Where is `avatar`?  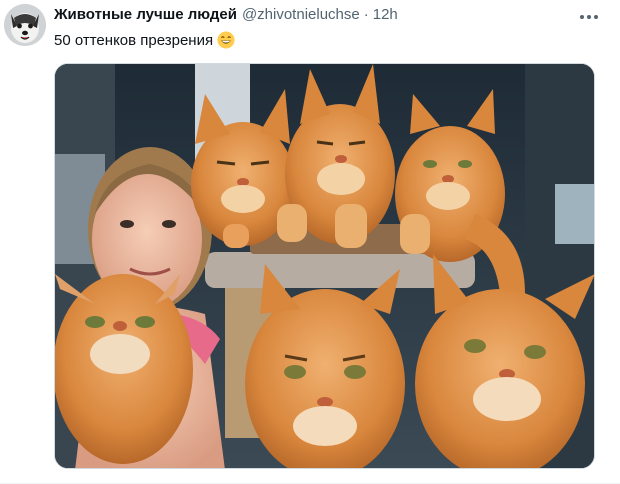 avatar is located at coordinates (25, 25).